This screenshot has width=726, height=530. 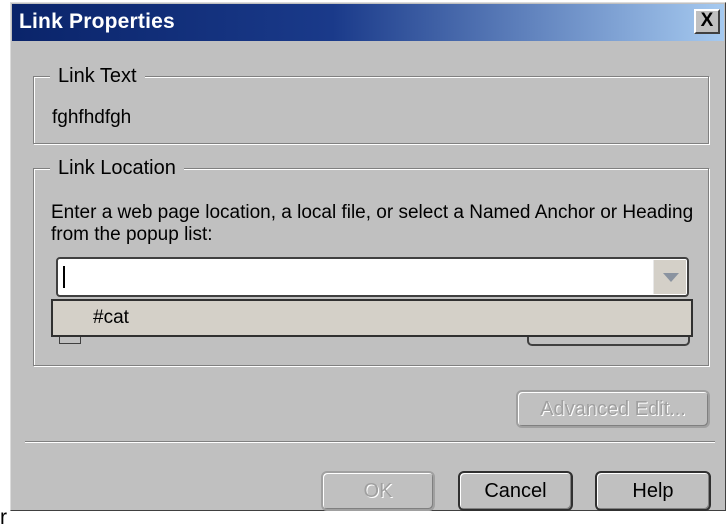 I want to click on dialog-title: Link Properties, so click(x=97, y=21).